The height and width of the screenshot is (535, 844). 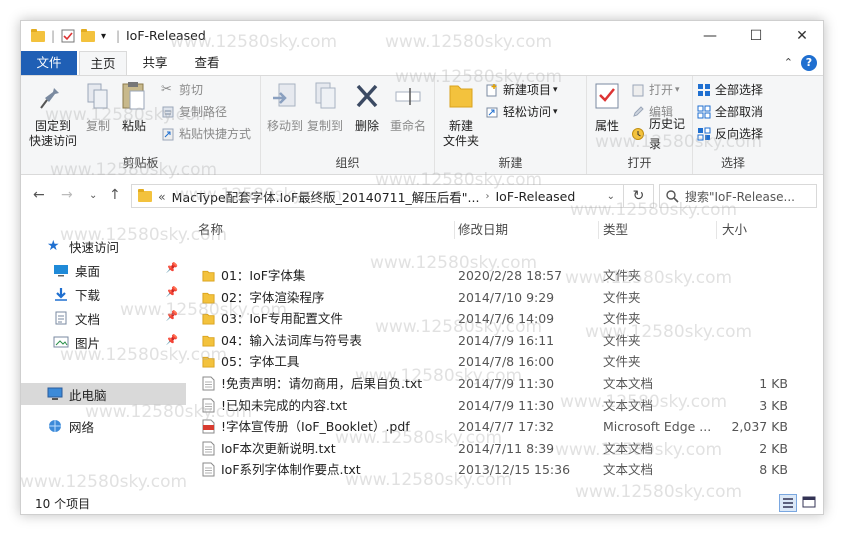 I want to click on tab-share: 共享, so click(x=155, y=63).